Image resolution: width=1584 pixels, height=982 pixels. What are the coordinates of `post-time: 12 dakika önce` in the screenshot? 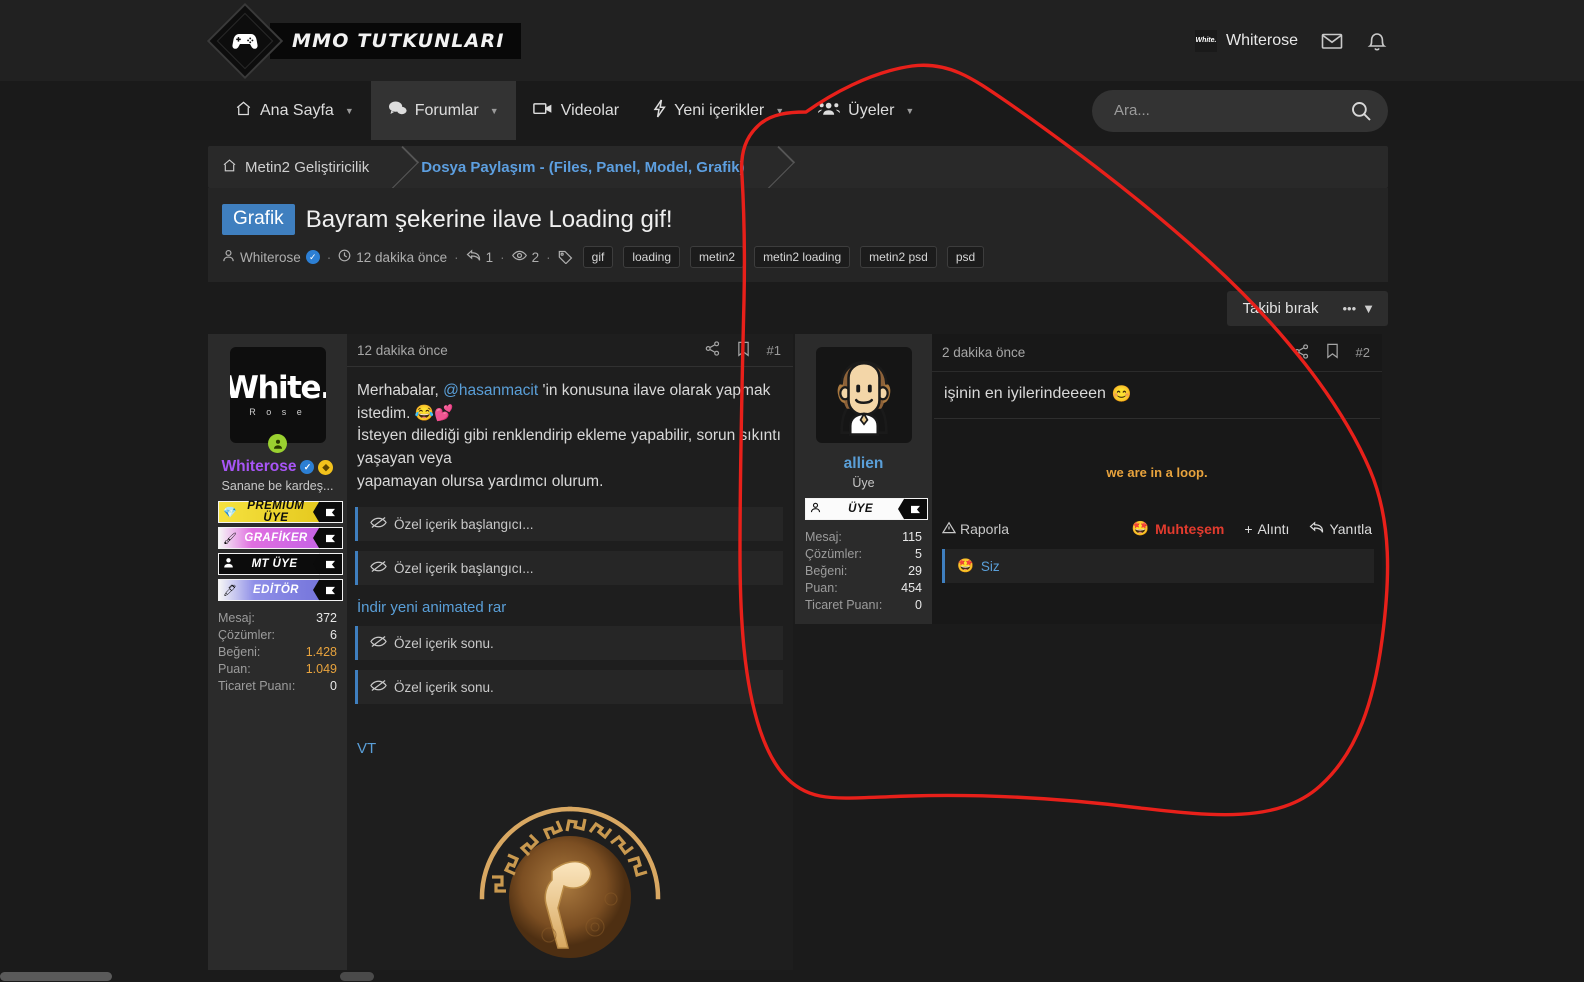 It's located at (402, 350).